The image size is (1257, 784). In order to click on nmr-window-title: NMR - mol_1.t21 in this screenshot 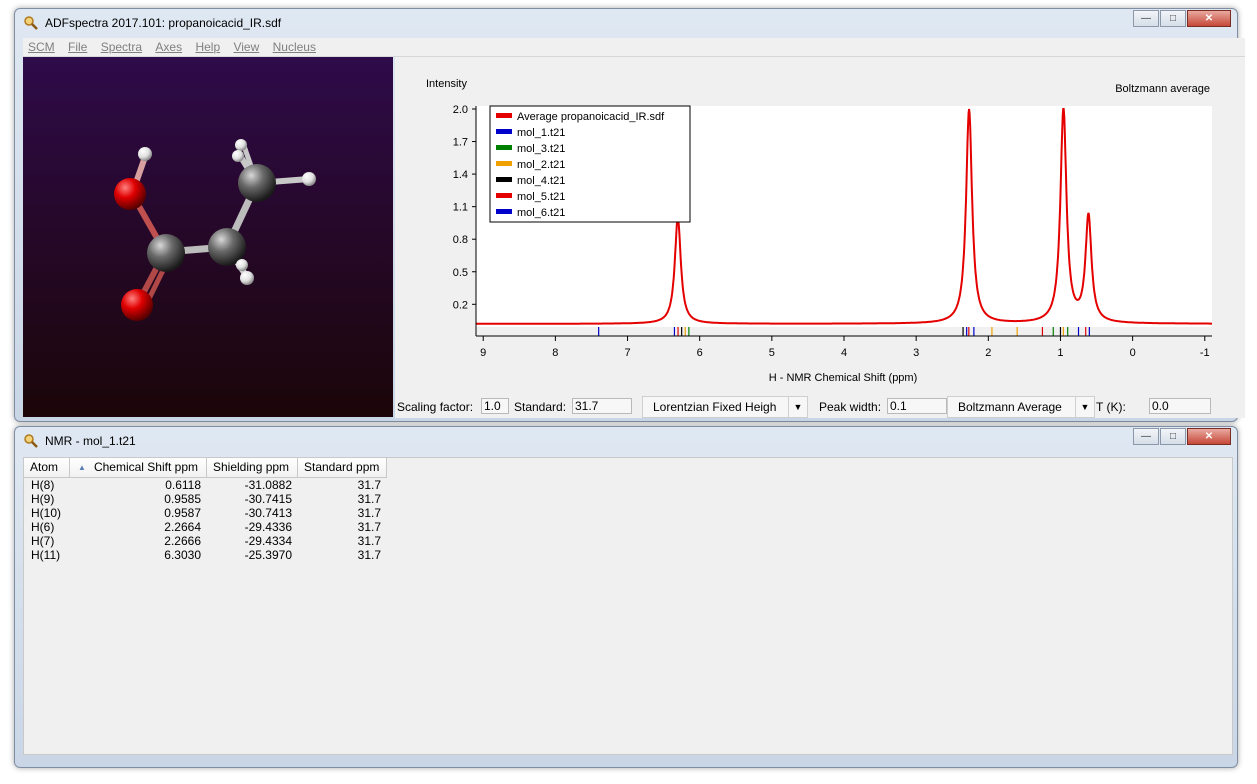, I will do `click(90, 441)`.